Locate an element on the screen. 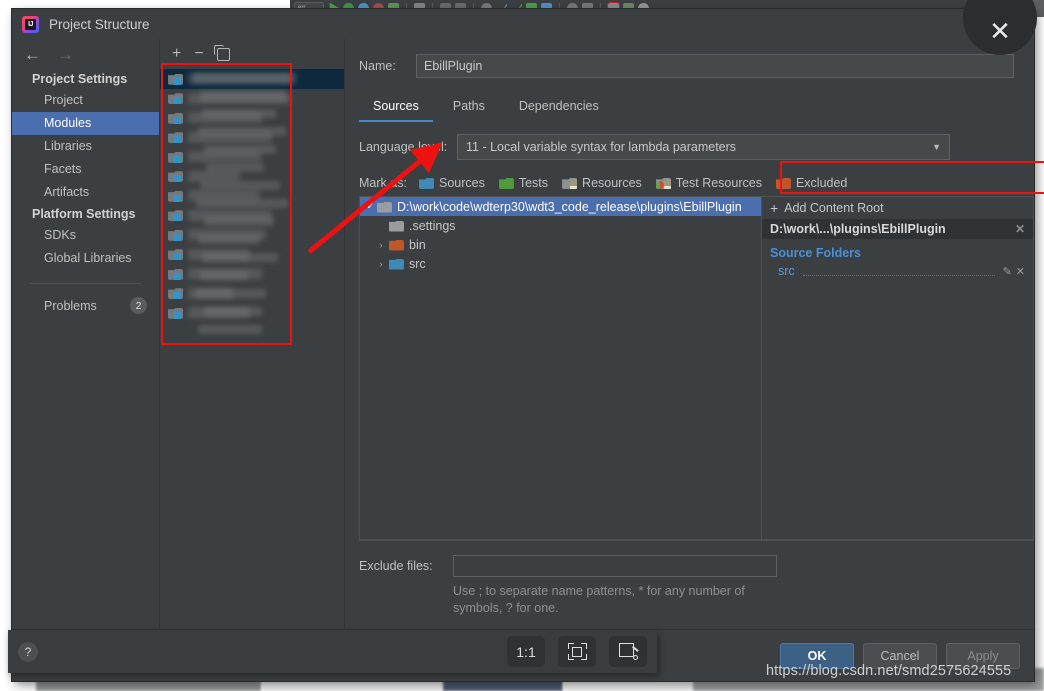 The height and width of the screenshot is (691, 1044). plus-icon: + is located at coordinates (774, 208).